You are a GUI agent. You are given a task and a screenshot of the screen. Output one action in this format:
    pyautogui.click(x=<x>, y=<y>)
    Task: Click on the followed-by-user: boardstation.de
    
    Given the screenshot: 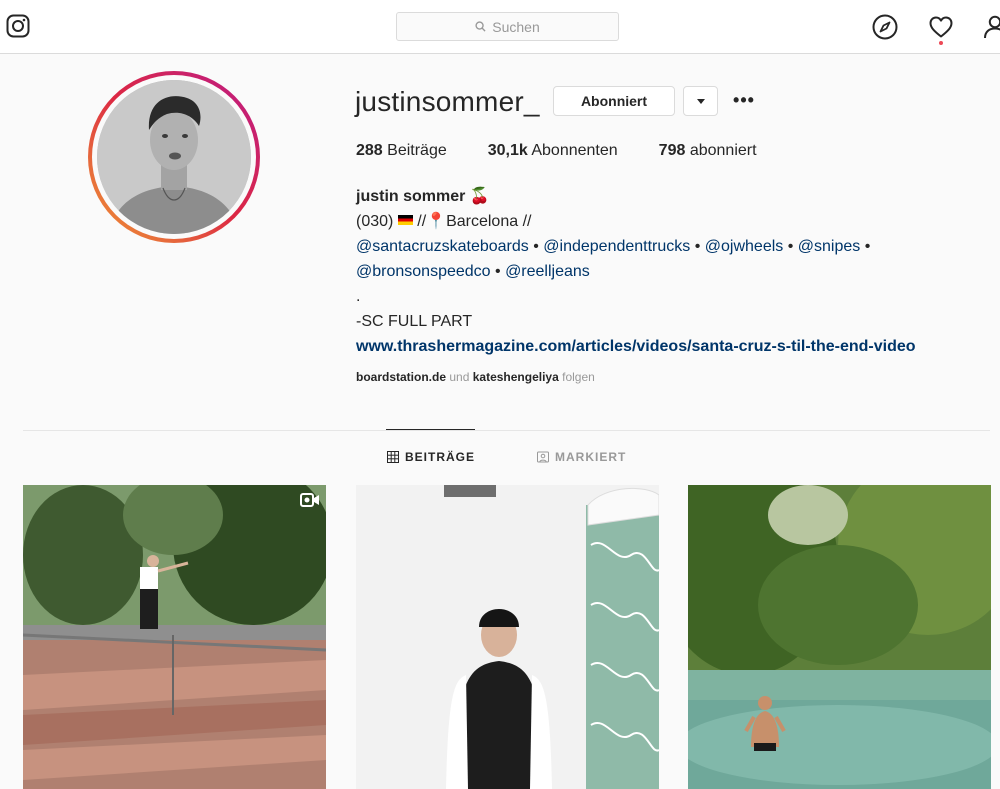 What is the action you would take?
    pyautogui.click(x=401, y=377)
    